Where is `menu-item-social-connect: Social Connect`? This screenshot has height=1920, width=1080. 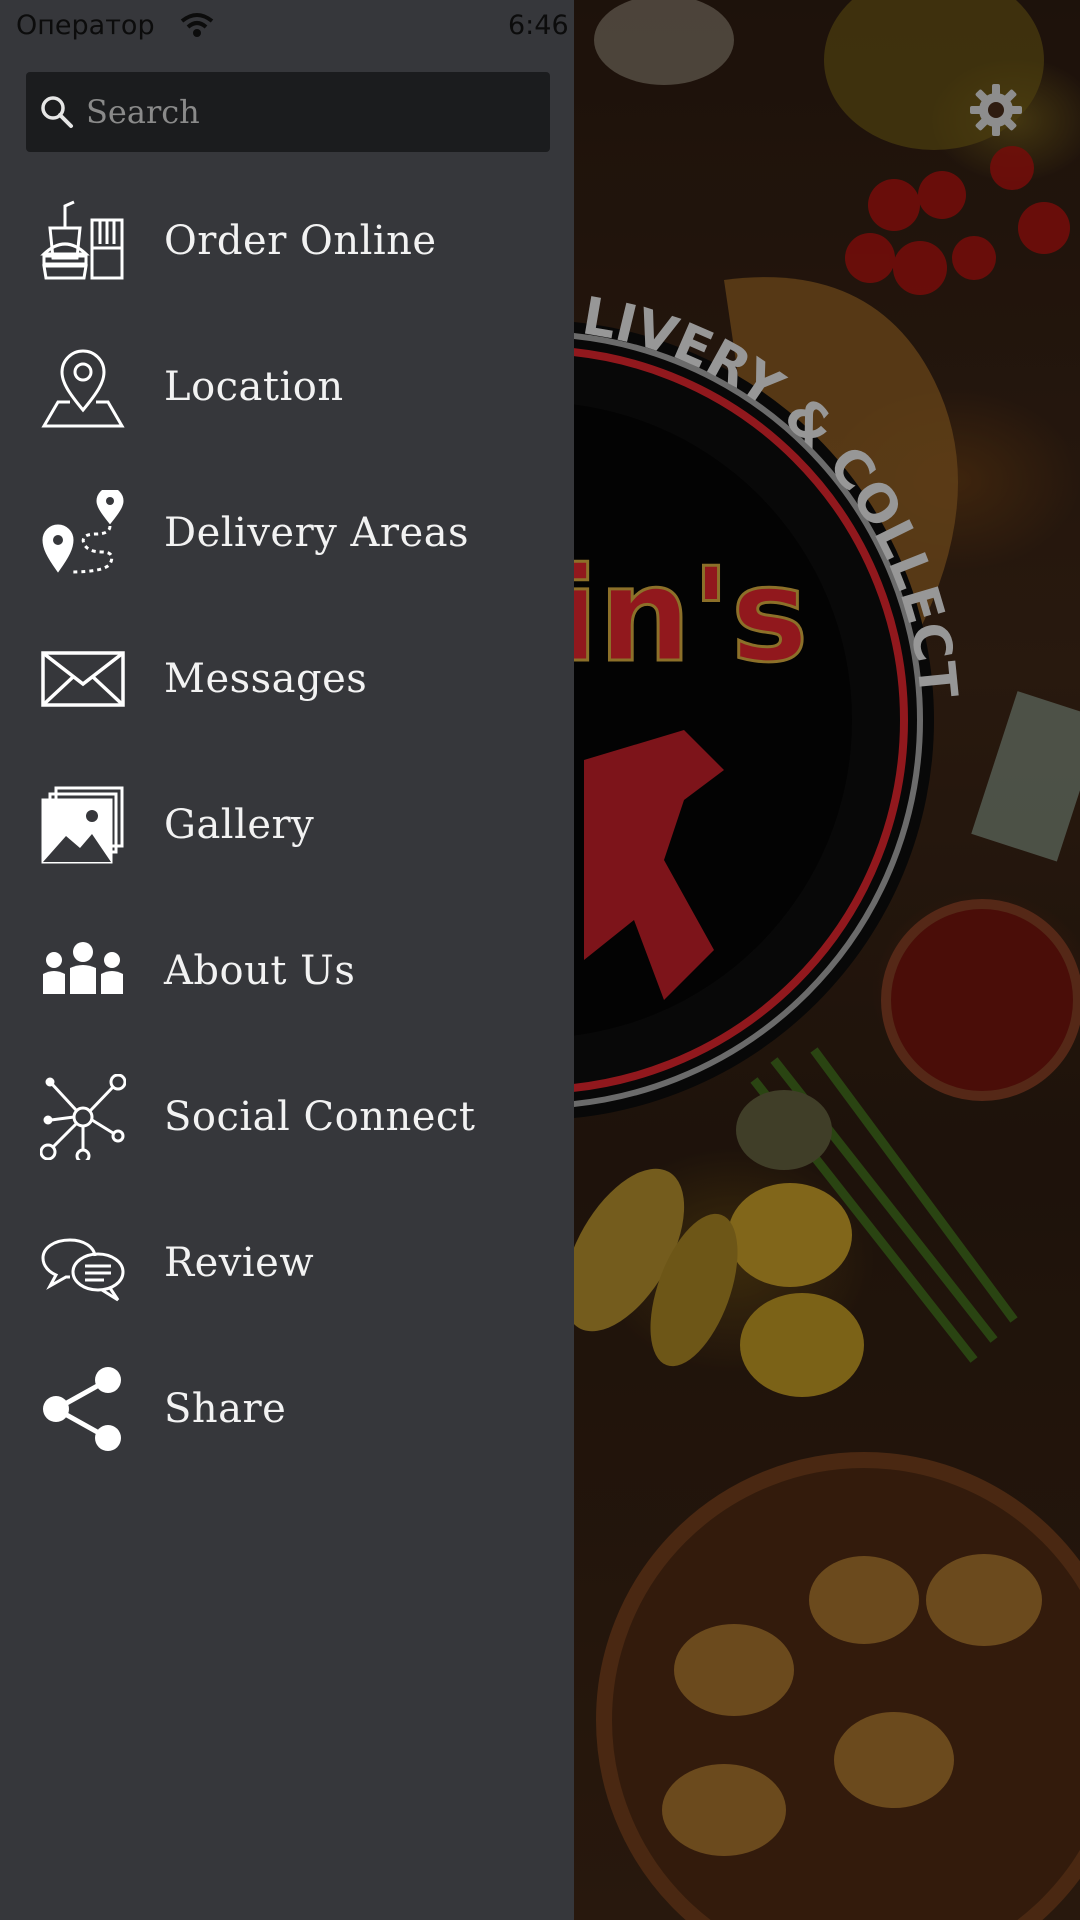 menu-item-social-connect: Social Connect is located at coordinates (287, 1117).